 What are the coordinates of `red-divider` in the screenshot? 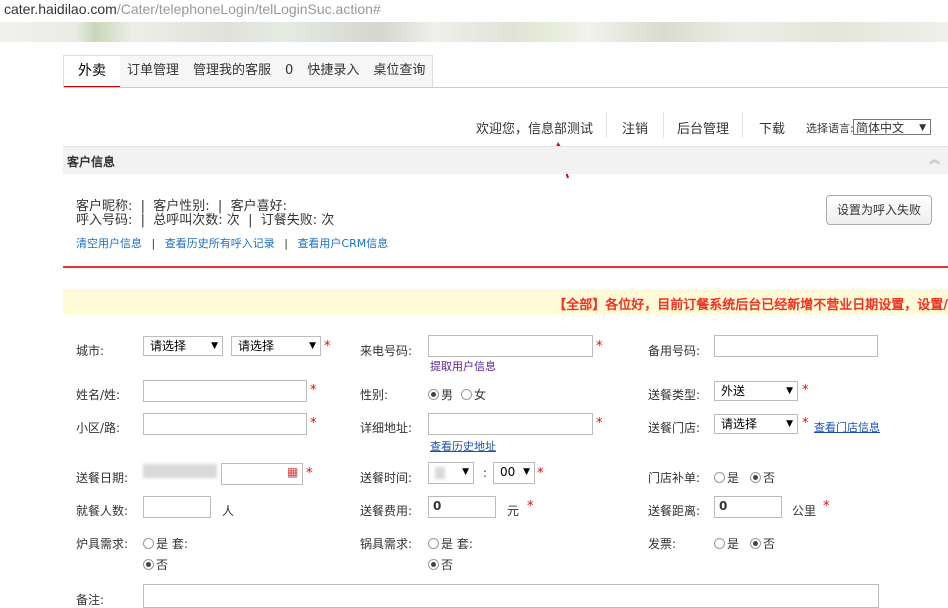 It's located at (505, 267).